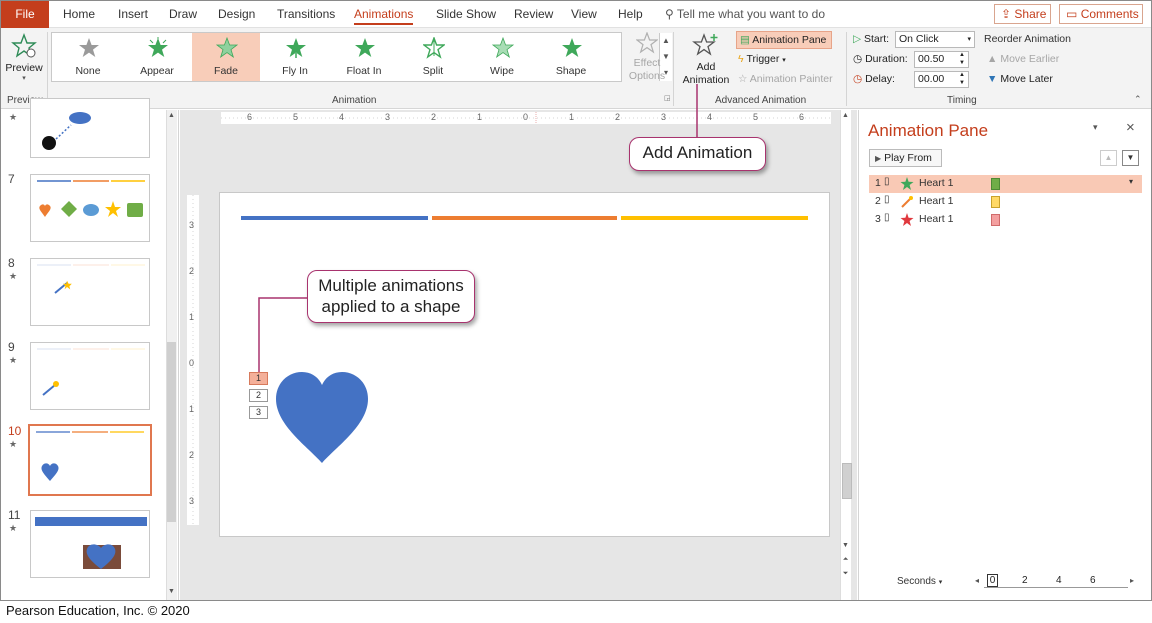 Image resolution: width=1152 pixels, height=623 pixels. What do you see at coordinates (391, 285) in the screenshot?
I see `callout-line: Multiple animations` at bounding box center [391, 285].